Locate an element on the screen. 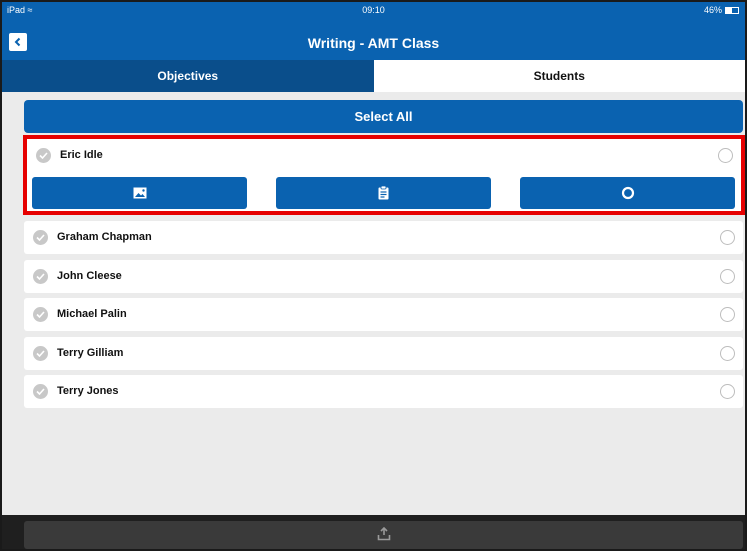 The height and width of the screenshot is (551, 747). student-name: Michael Palin is located at coordinates (92, 314).